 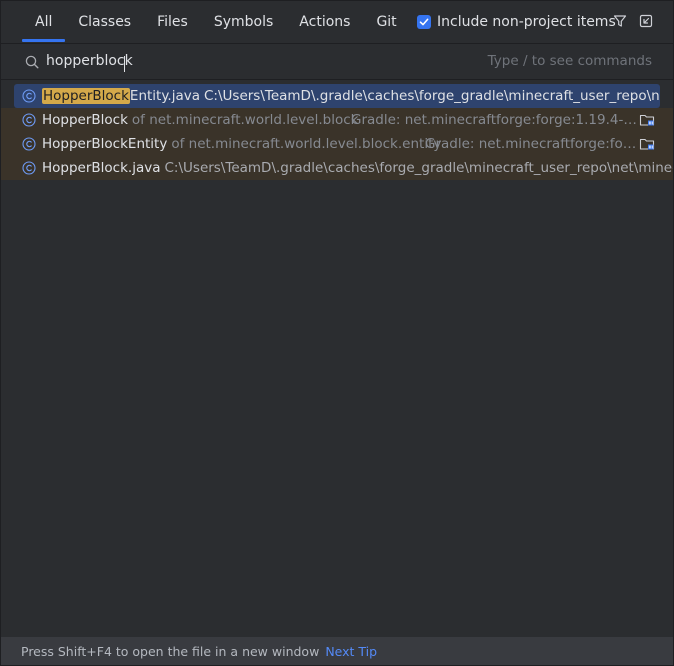 I want to click on tab-git: Git, so click(x=386, y=22).